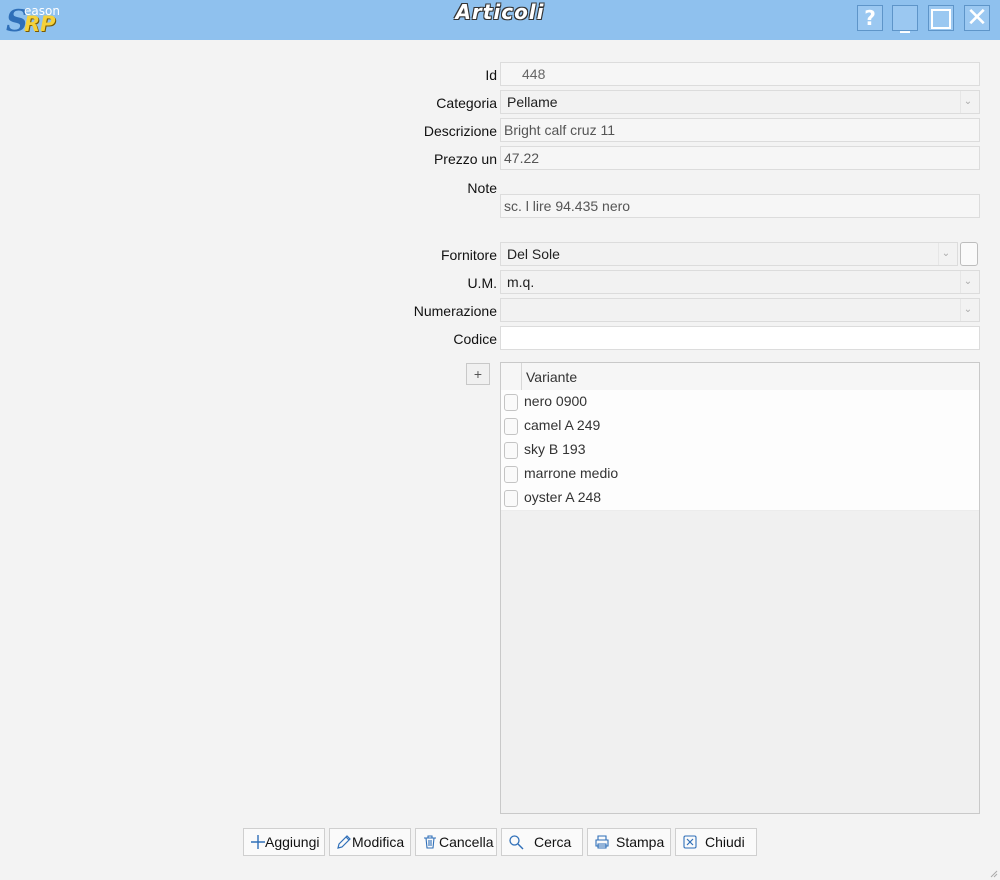 This screenshot has width=1000, height=880. Describe the element at coordinates (553, 842) in the screenshot. I see `cerca-label: Cerca` at that location.